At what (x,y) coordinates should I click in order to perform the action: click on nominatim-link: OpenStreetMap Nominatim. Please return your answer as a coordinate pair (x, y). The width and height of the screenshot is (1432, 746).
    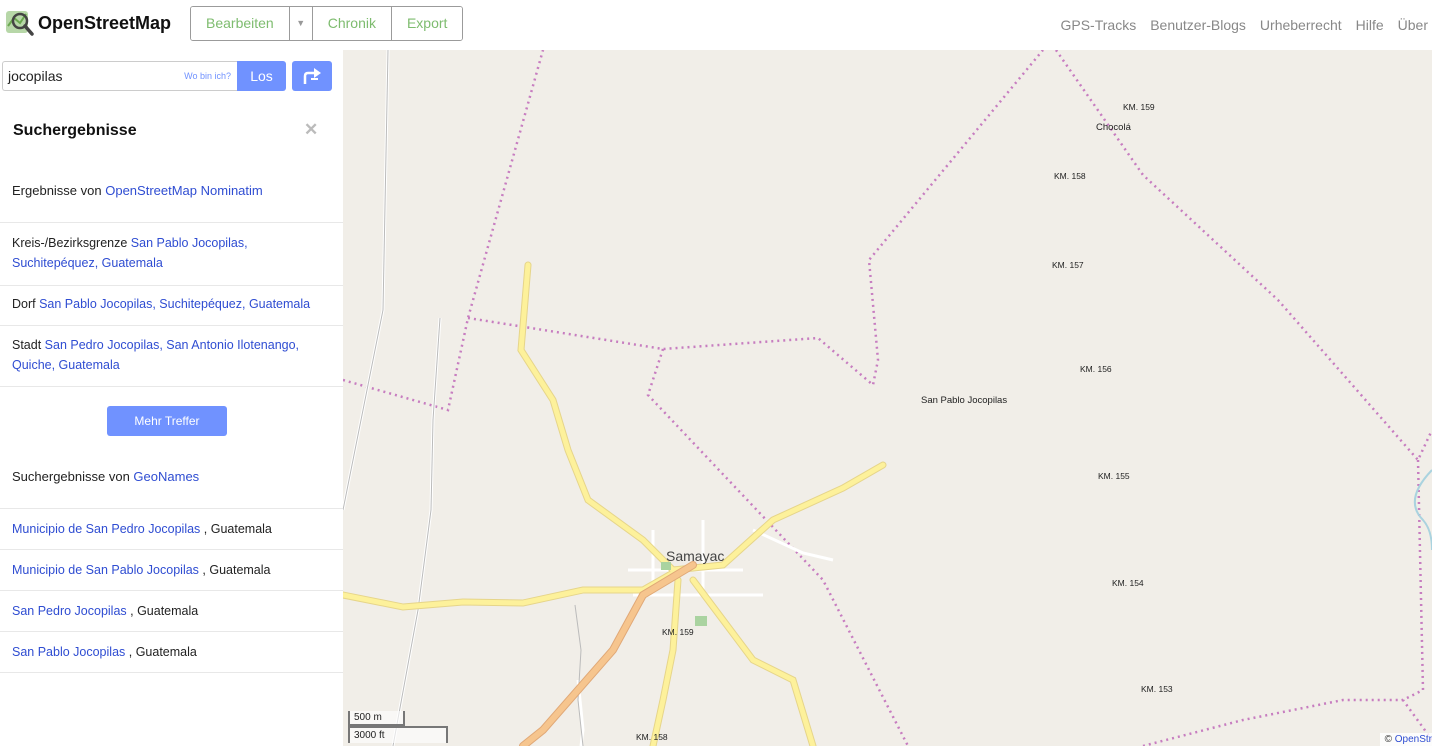
    Looking at the image, I should click on (184, 190).